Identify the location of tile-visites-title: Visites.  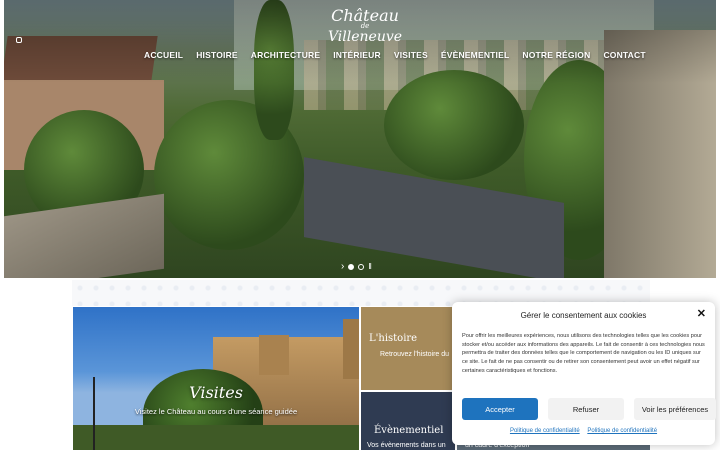
(216, 392).